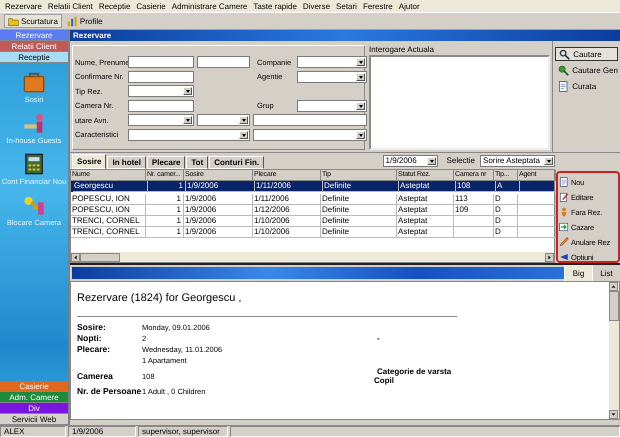 The image size is (620, 437). Describe the element at coordinates (72, 21) in the screenshot. I see `chart-icon` at that location.